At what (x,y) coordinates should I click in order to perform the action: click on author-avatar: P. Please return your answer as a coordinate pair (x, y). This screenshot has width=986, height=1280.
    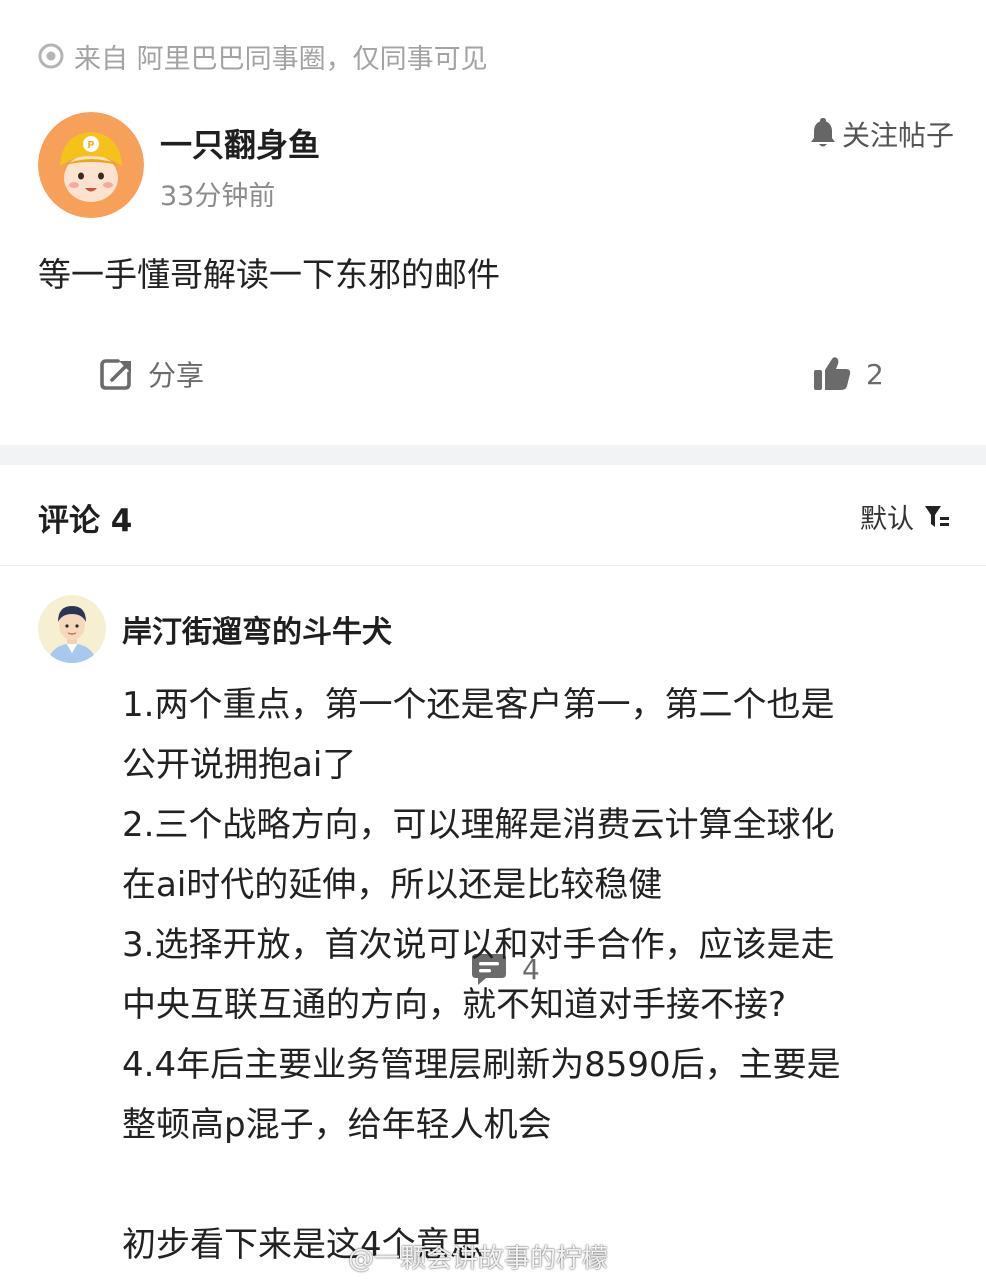
    Looking at the image, I should click on (91, 165).